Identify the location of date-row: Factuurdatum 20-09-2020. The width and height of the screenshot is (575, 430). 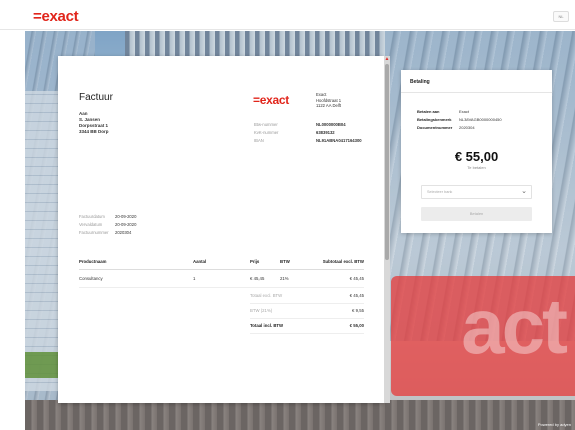
(107, 217).